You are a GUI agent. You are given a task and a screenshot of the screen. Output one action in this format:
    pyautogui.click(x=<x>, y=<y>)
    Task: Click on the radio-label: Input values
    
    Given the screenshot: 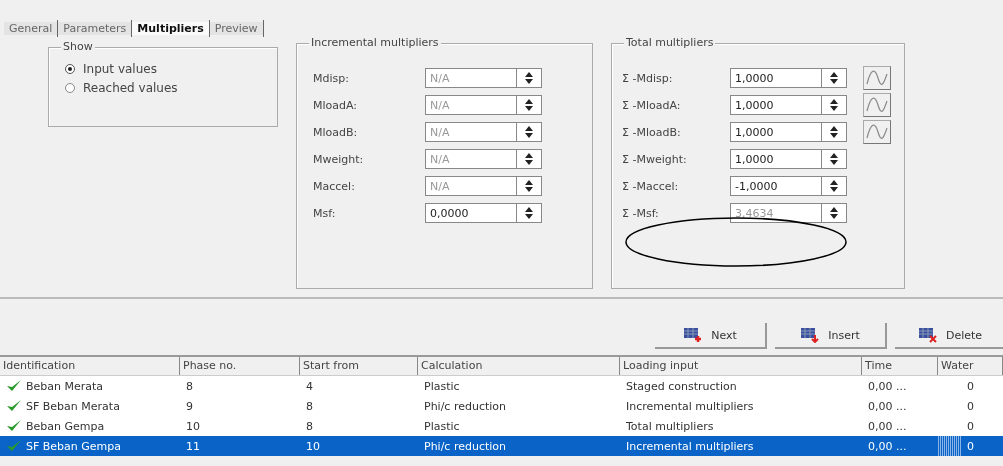 What is the action you would take?
    pyautogui.click(x=120, y=68)
    